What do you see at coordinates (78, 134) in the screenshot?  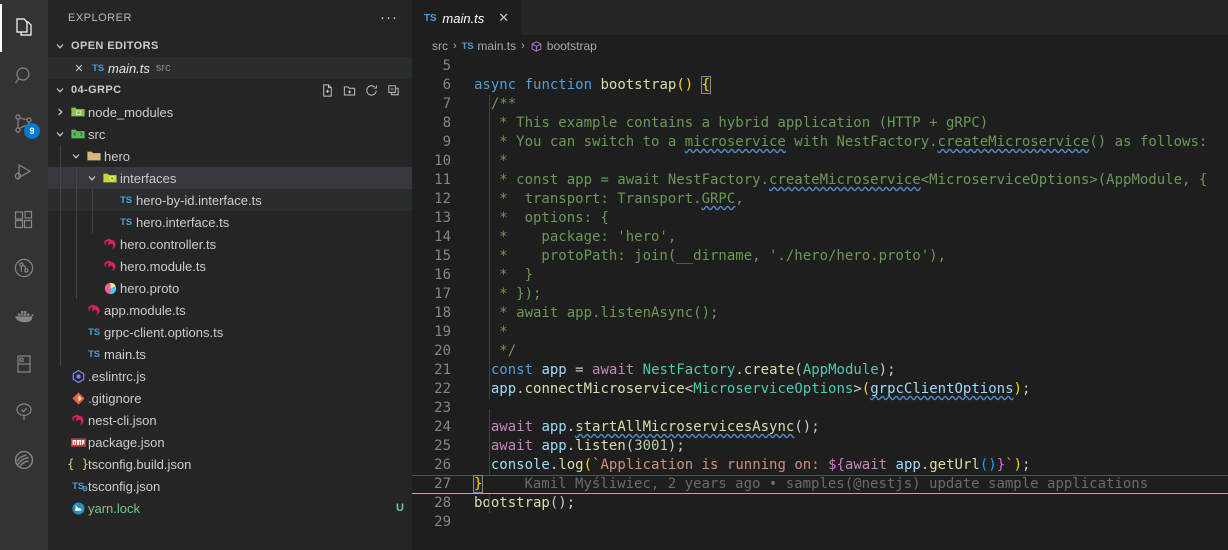 I see `folder-src-icon` at bounding box center [78, 134].